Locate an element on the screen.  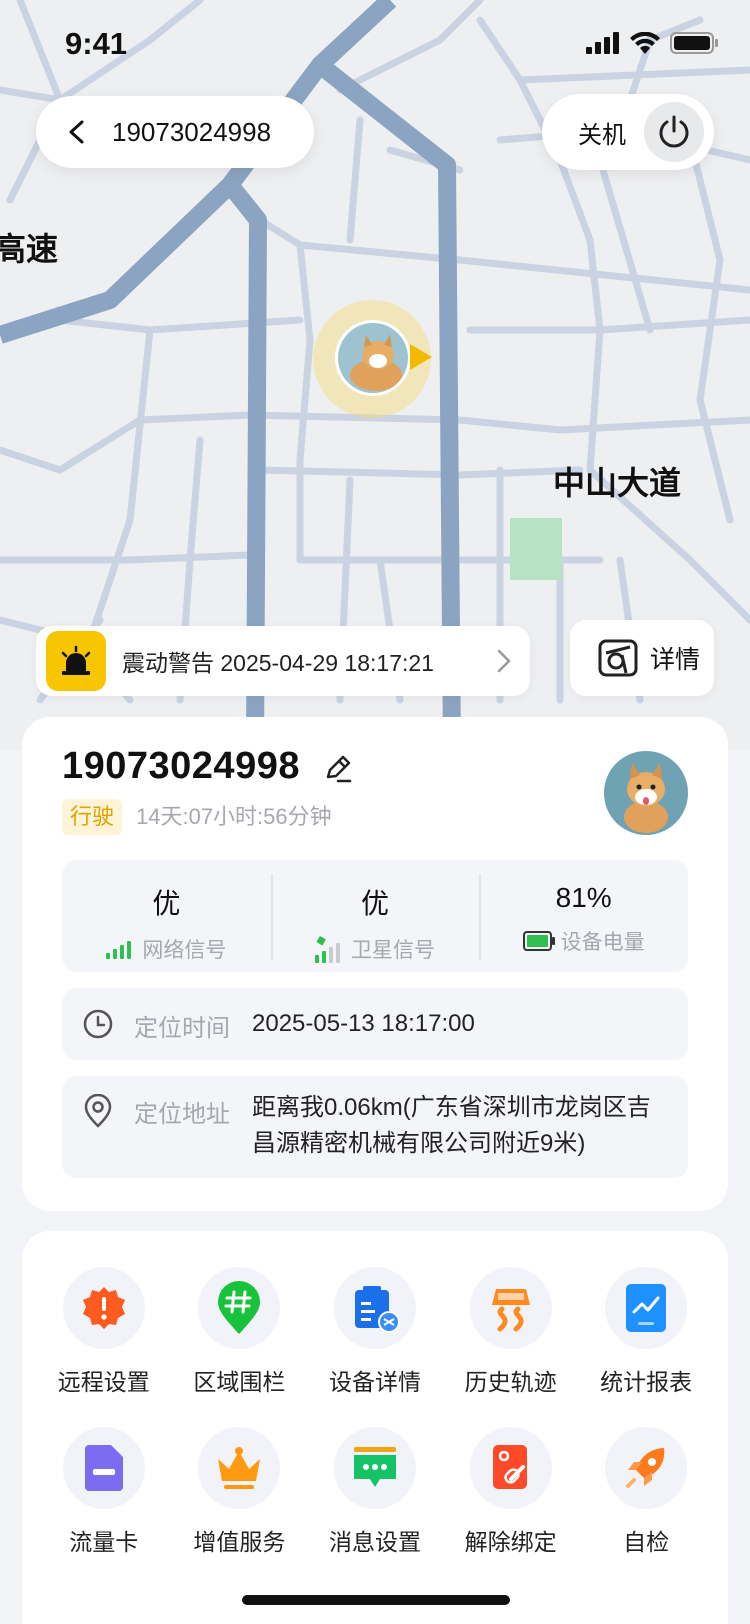
home-indicator is located at coordinates (376, 1600).